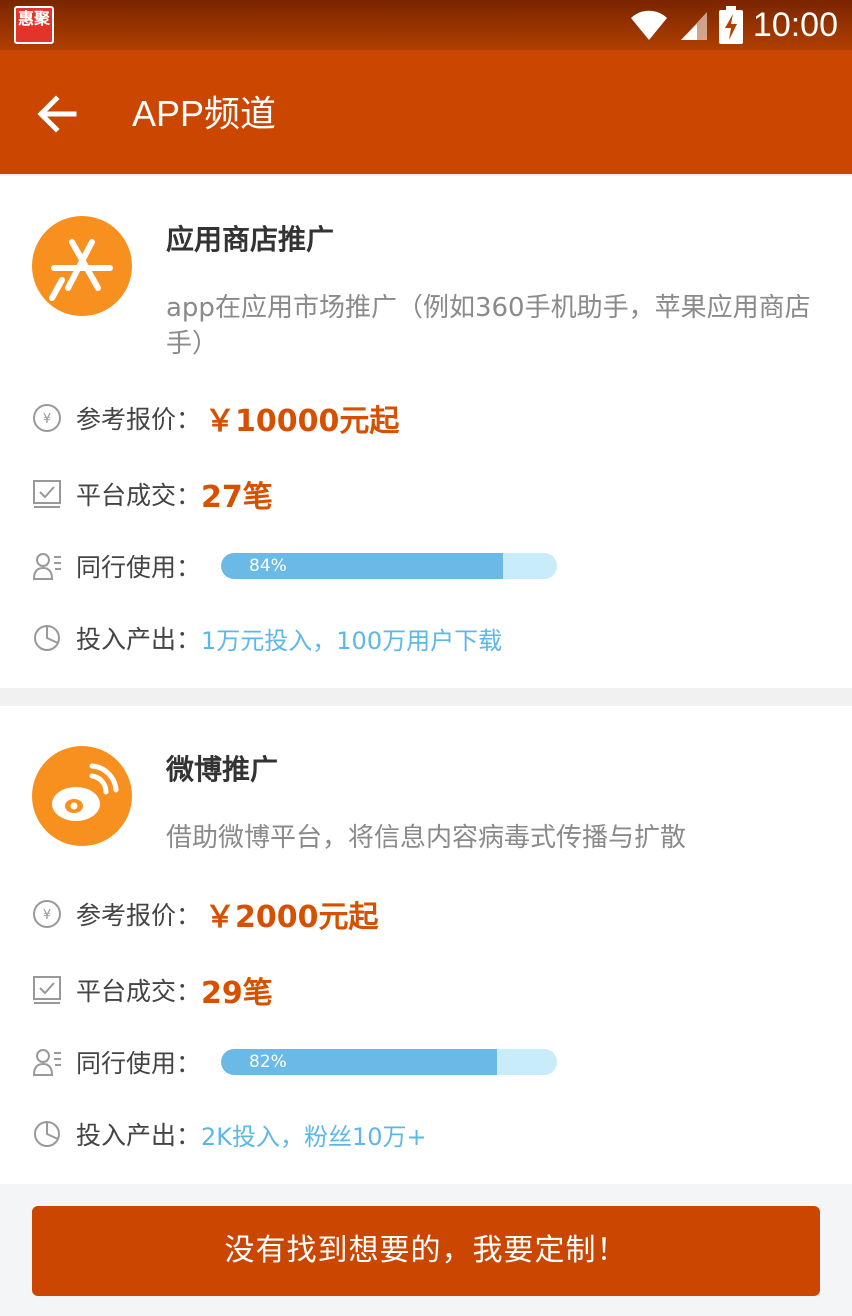 The image size is (852, 1316). I want to click on status-time: 10:00, so click(795, 24).